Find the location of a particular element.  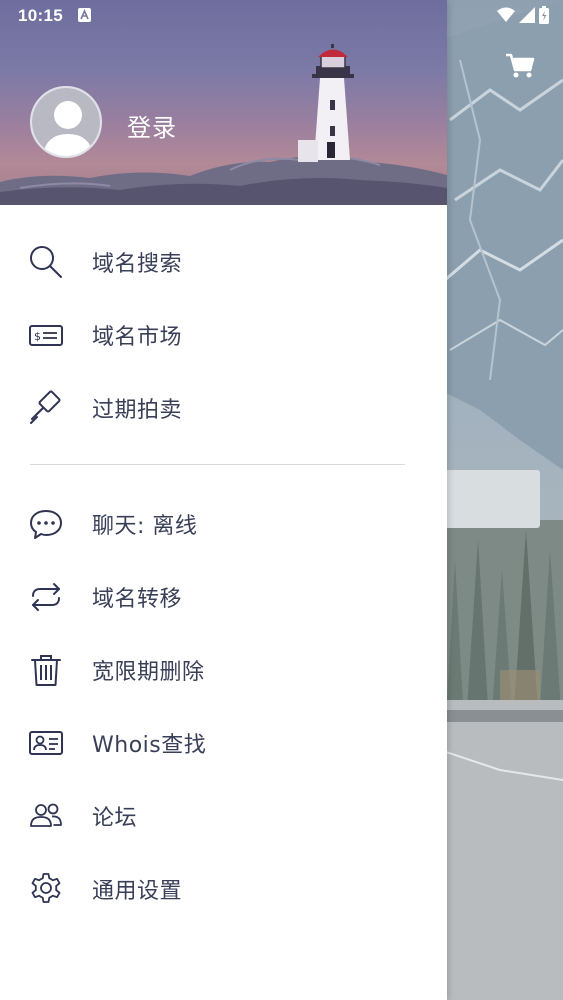

gear-icon is located at coordinates (46, 889).